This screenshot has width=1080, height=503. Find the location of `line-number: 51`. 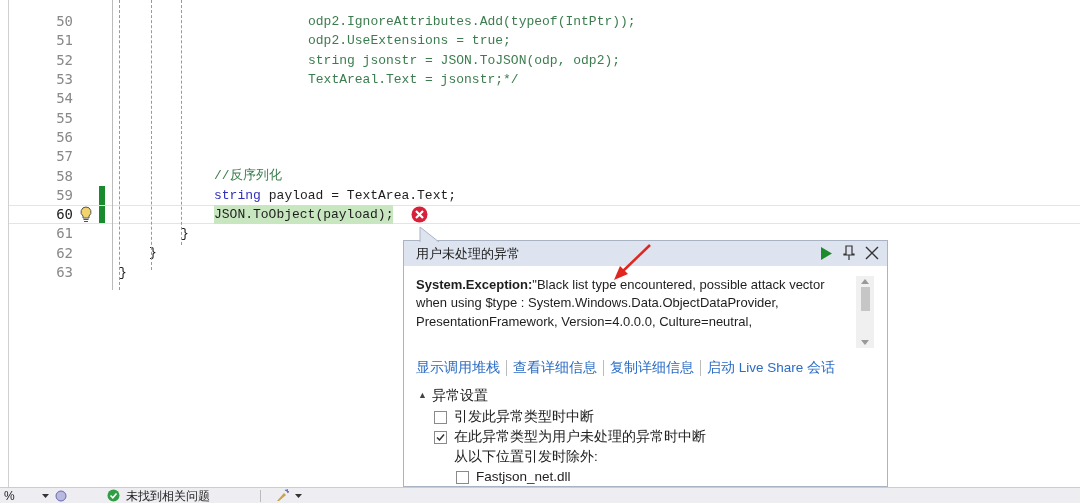

line-number: 51 is located at coordinates (64, 41).